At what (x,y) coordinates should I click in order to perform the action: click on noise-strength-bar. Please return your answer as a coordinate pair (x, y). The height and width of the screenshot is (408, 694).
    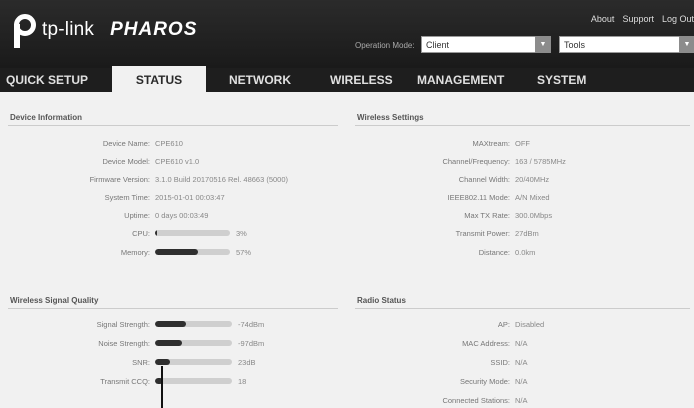
    Looking at the image, I should click on (193, 343).